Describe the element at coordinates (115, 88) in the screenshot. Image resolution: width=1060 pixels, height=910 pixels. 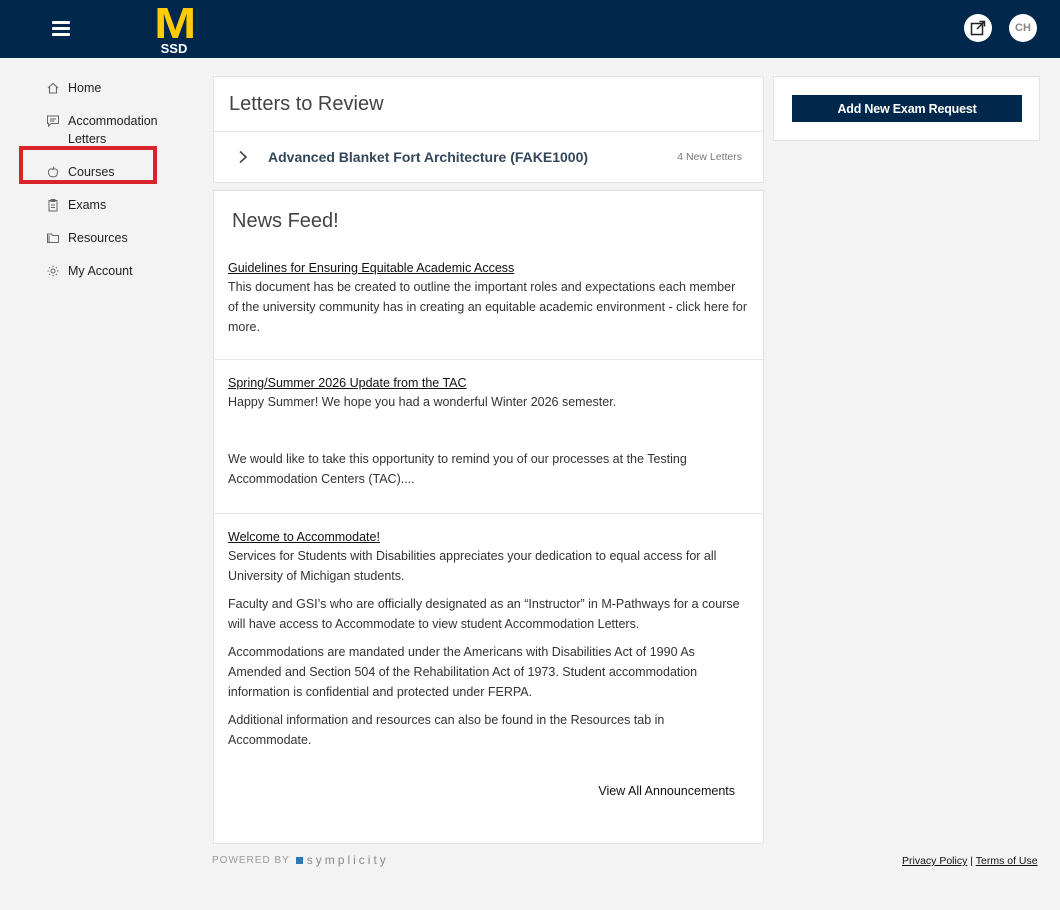
I see `sidebar-item-home: Home` at that location.